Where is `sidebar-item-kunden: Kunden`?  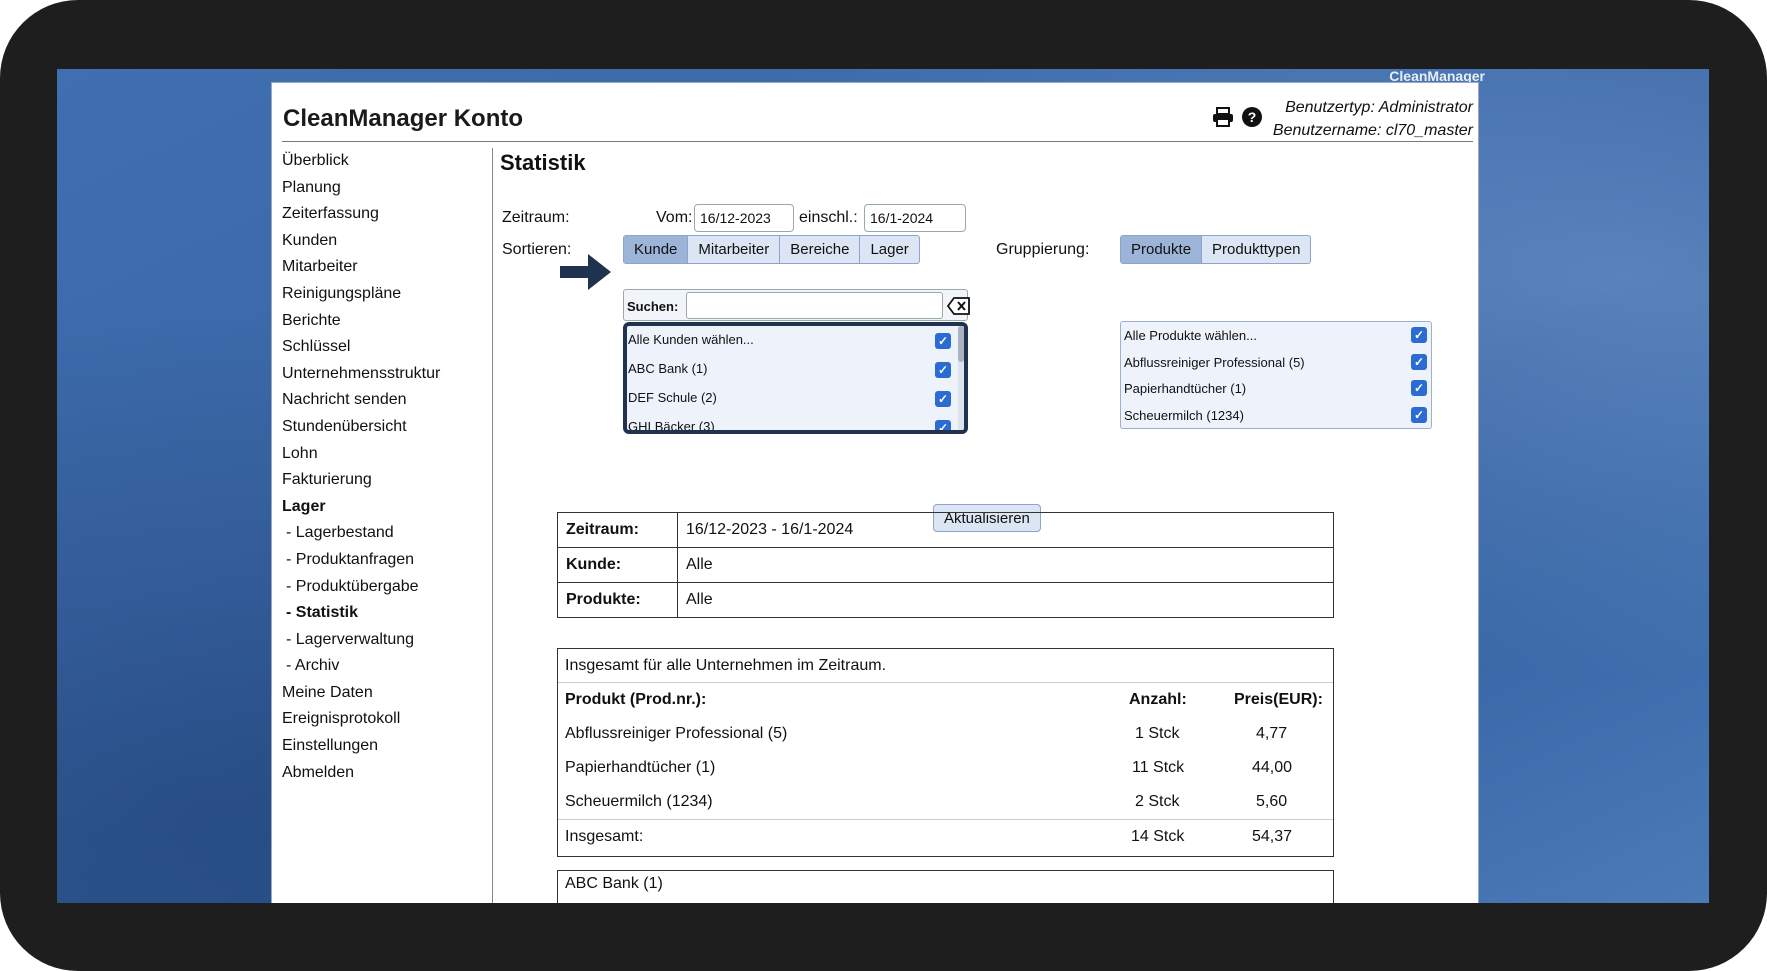 sidebar-item-kunden: Kunden is located at coordinates (377, 241).